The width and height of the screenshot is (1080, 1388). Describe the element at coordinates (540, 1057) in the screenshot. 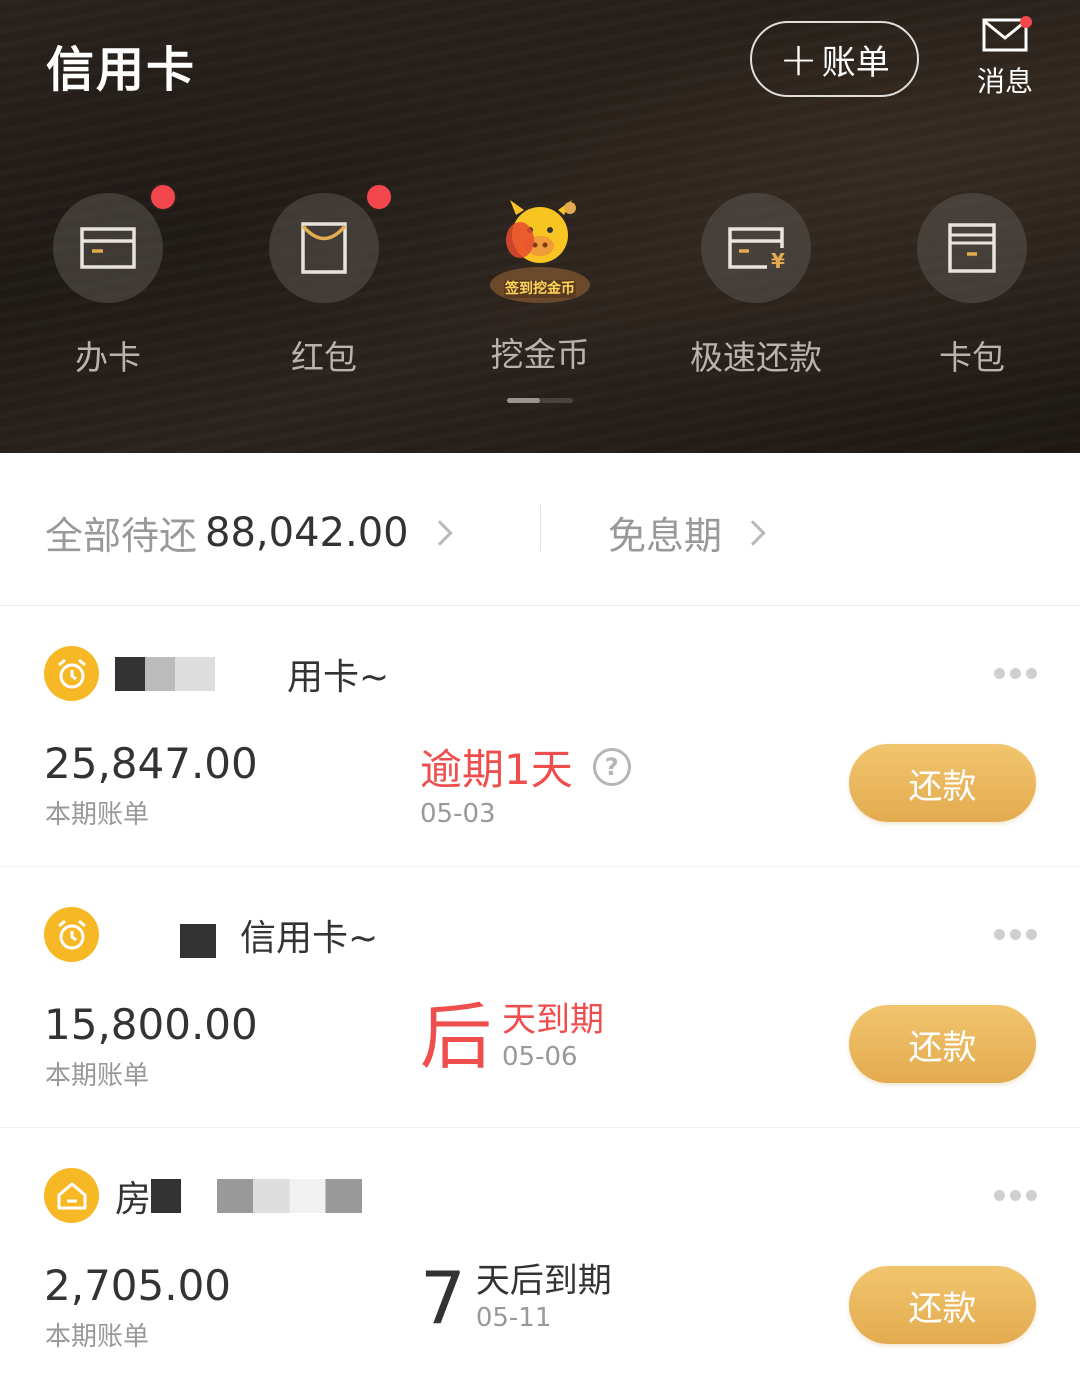

I see `due-date: 05-06` at that location.